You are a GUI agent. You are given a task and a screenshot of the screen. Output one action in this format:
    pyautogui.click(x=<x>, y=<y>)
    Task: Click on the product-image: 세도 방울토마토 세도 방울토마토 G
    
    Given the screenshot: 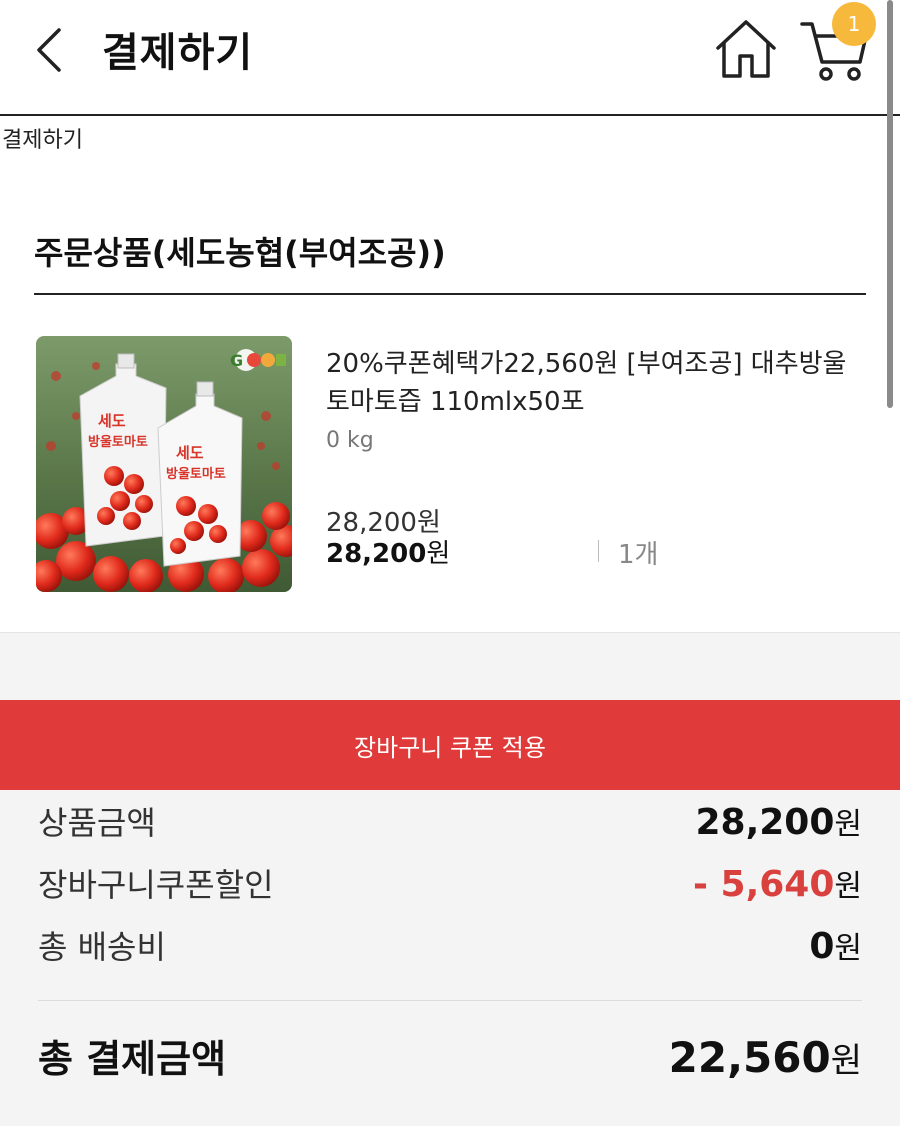 What is the action you would take?
    pyautogui.click(x=164, y=464)
    